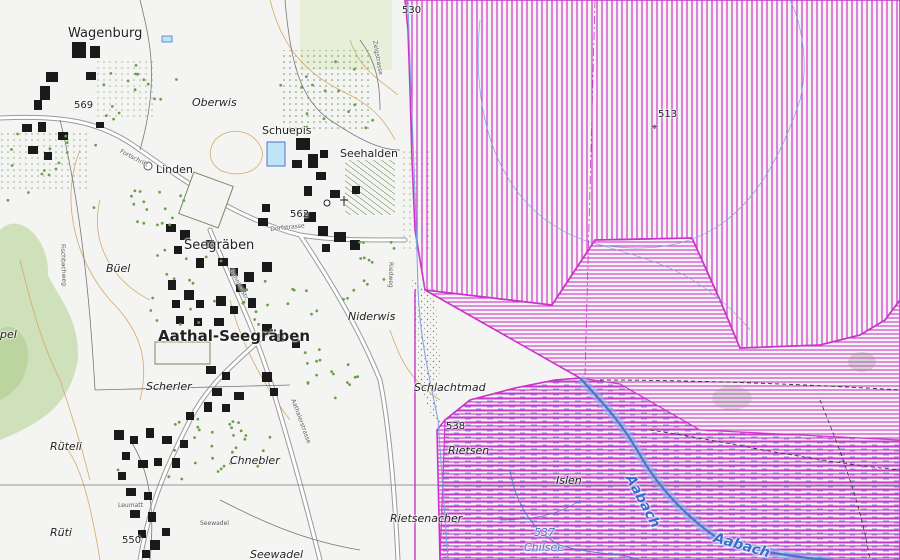 The image size is (900, 560). What do you see at coordinates (84, 105) in the screenshot?
I see `elevation-569: 569` at bounding box center [84, 105].